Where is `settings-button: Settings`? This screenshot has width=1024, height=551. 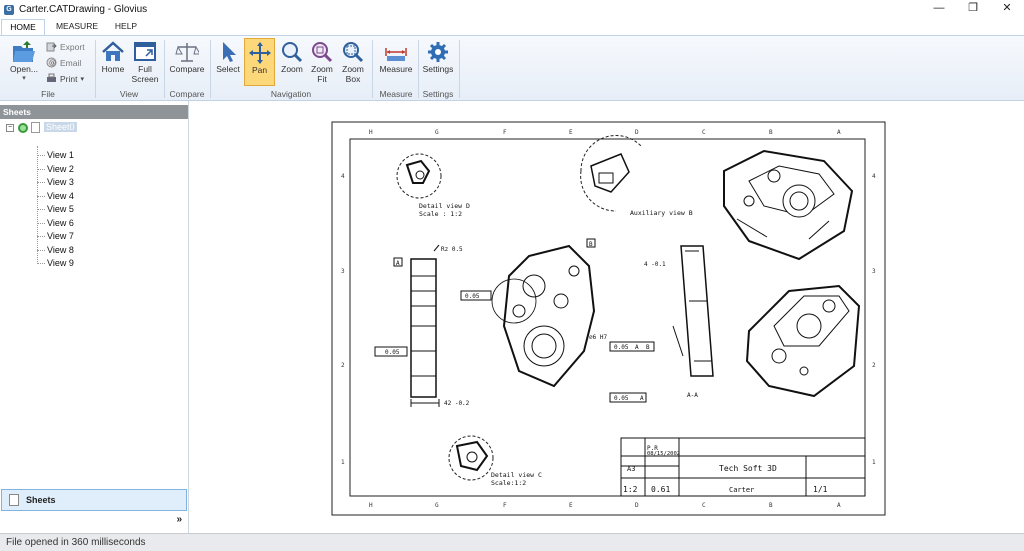 settings-button: Settings is located at coordinates (438, 62).